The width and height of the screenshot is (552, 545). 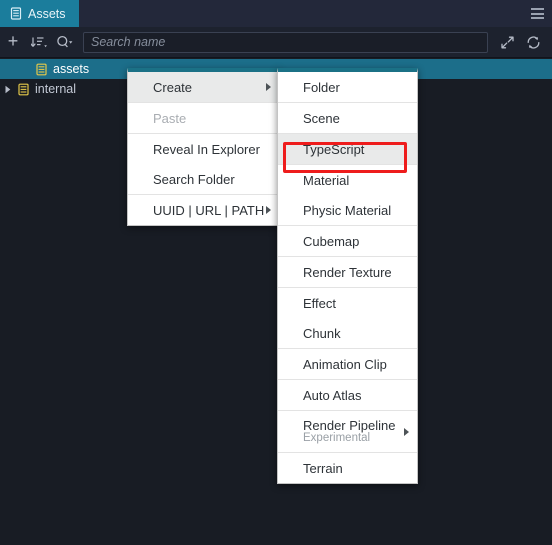 I want to click on menu-item-label: Animation Clip, so click(x=345, y=364).